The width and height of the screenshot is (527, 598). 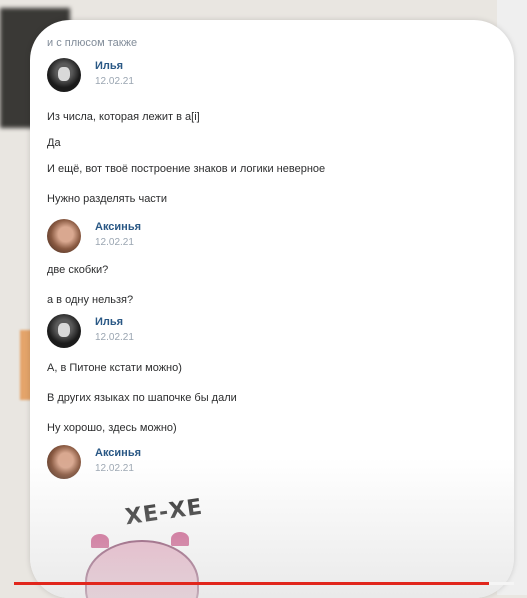 I want to click on video-progress-fill, so click(x=251, y=583).